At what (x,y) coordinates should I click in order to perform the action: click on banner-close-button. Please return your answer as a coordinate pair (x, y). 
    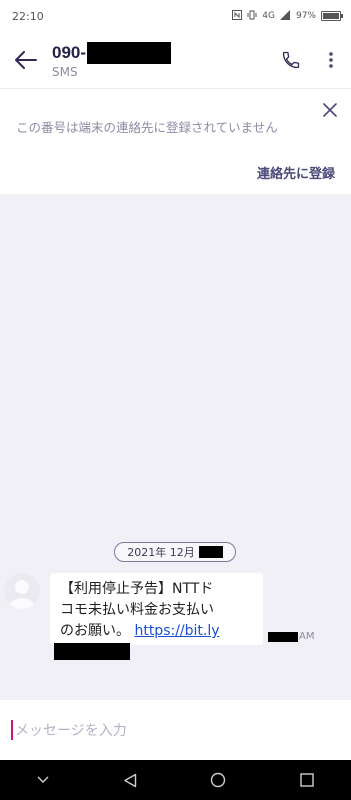
    Looking at the image, I should click on (330, 110).